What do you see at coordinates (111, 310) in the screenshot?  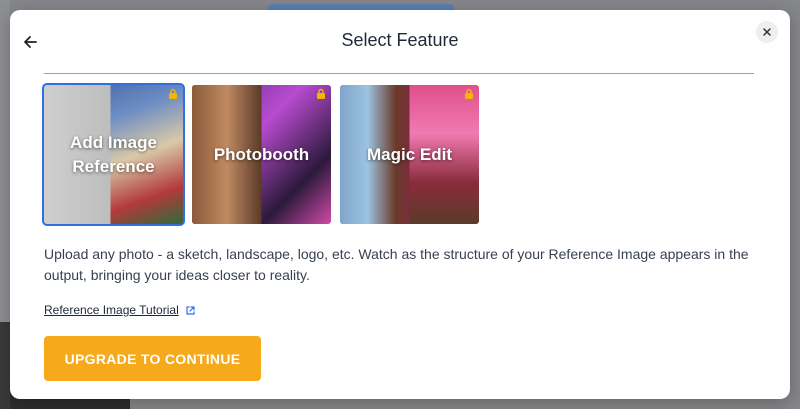 I see `tutorial-link-label: Reference Image Tutorial` at bounding box center [111, 310].